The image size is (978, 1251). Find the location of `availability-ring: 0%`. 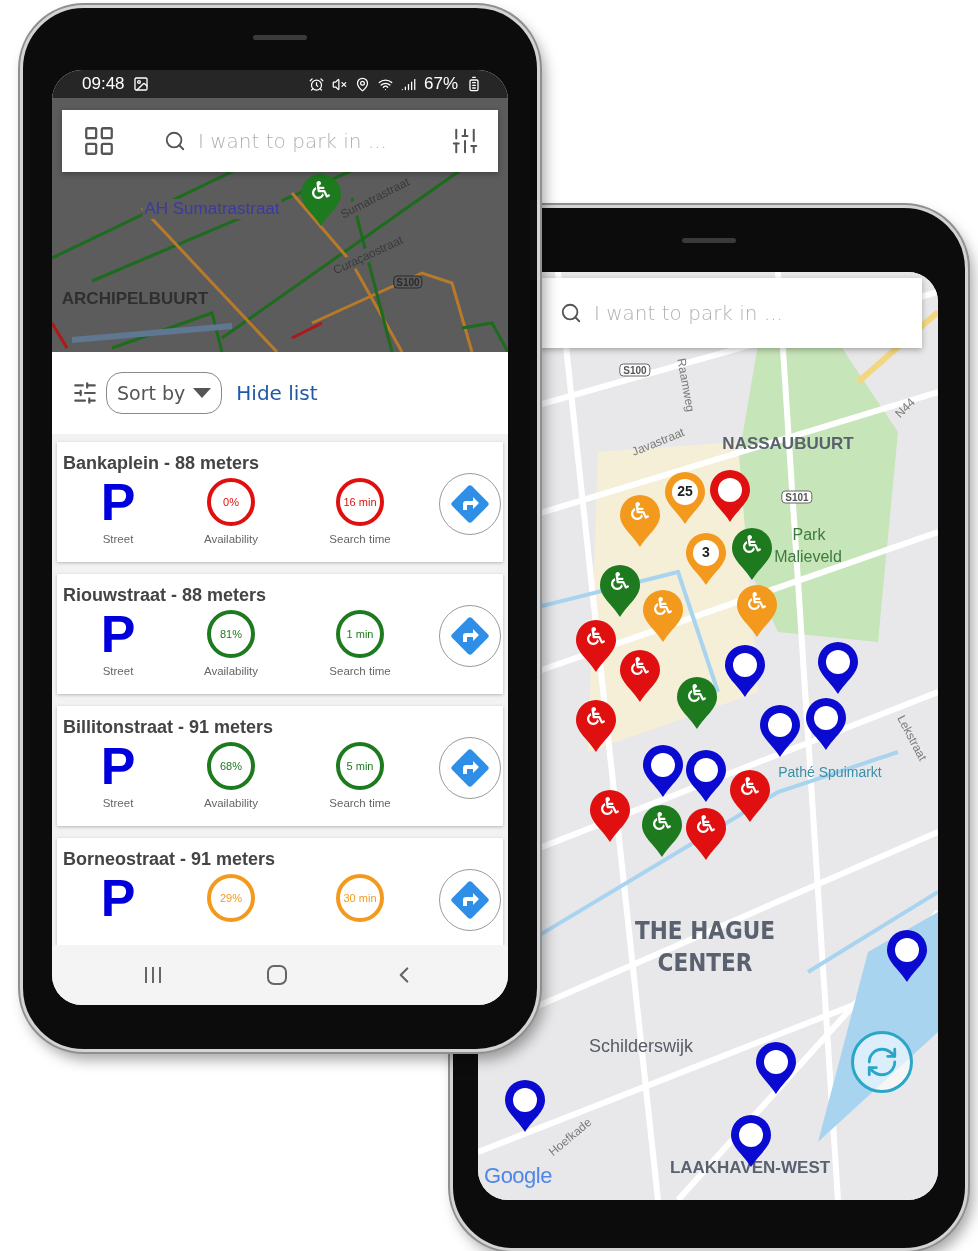

availability-ring: 0% is located at coordinates (231, 502).